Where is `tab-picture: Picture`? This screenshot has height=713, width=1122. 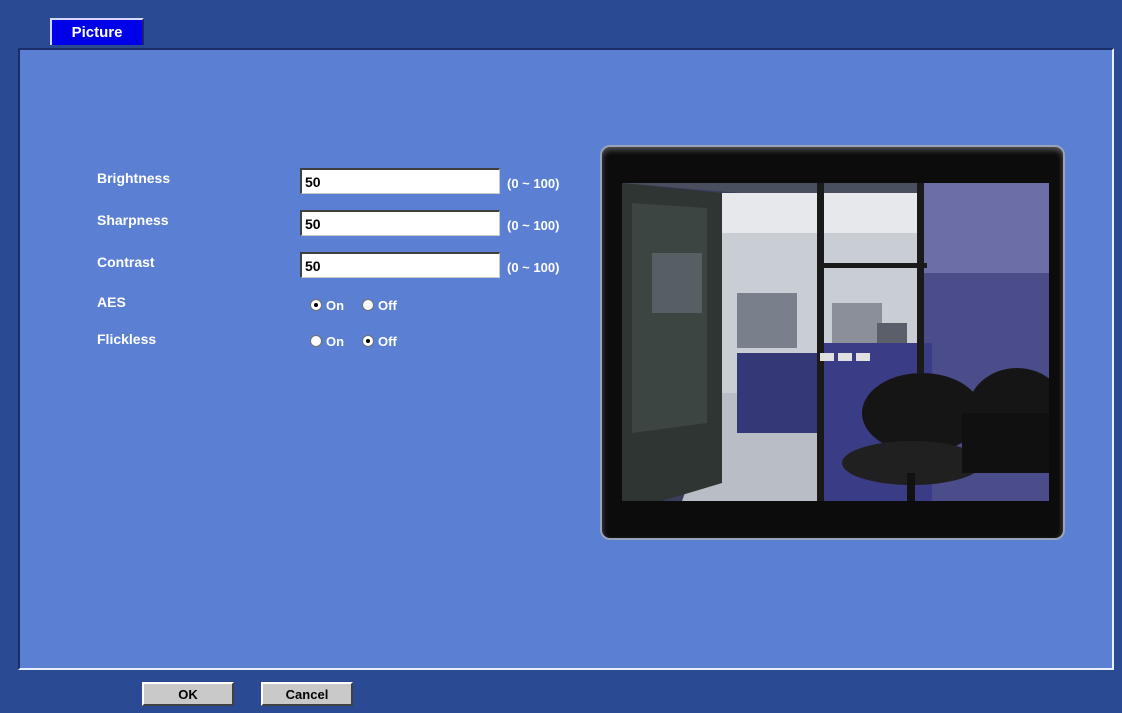 tab-picture: Picture is located at coordinates (97, 31).